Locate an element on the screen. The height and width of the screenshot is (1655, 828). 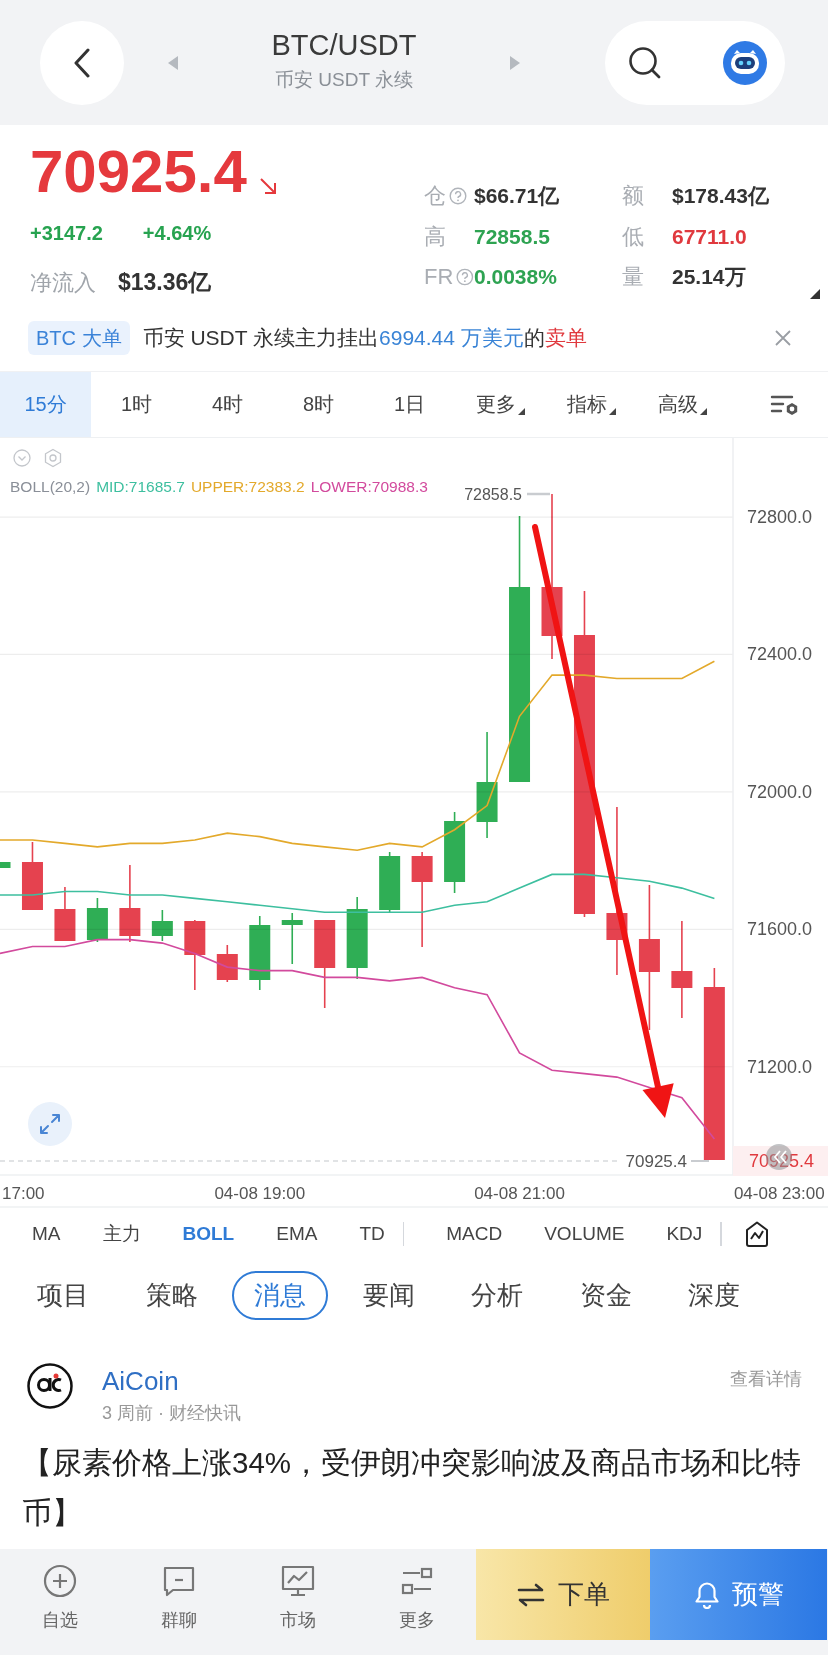
stat-label: 额 is located at coordinates (633, 196).